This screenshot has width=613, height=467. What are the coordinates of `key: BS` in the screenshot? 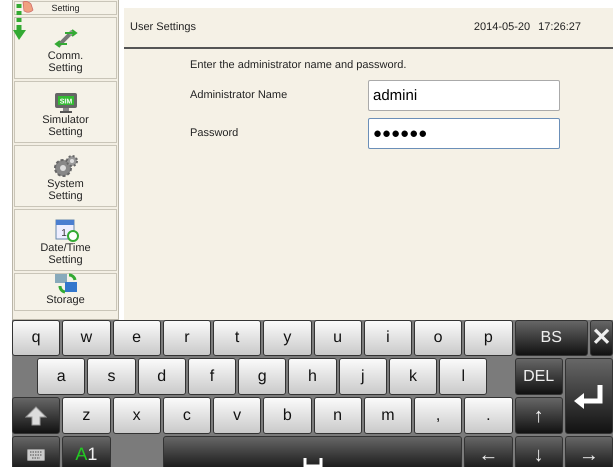 It's located at (551, 338).